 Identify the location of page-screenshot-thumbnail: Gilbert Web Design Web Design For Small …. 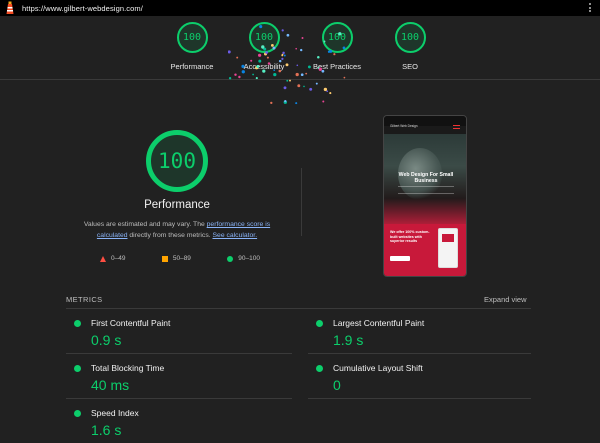
(425, 196).